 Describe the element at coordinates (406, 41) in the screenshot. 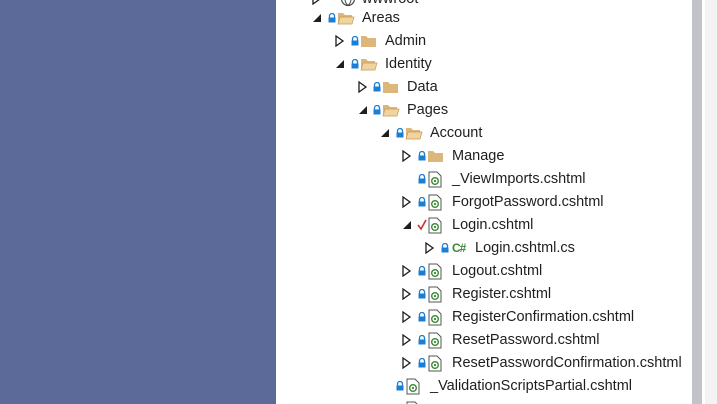

I see `tree-item-label: Admin` at that location.